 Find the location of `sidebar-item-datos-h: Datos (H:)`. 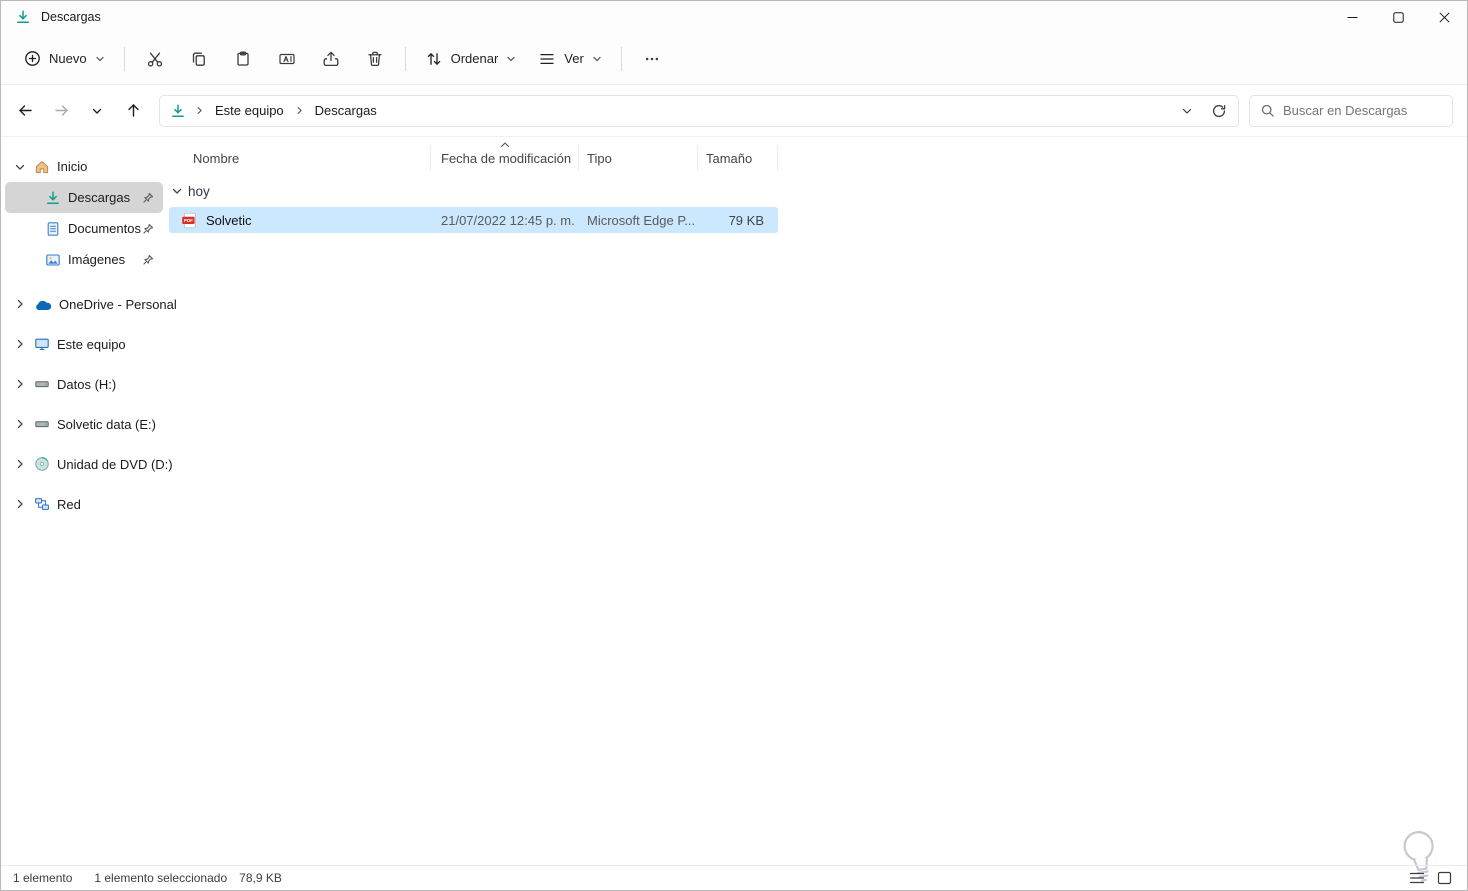

sidebar-item-datos-h: Datos (H:) is located at coordinates (84, 384).